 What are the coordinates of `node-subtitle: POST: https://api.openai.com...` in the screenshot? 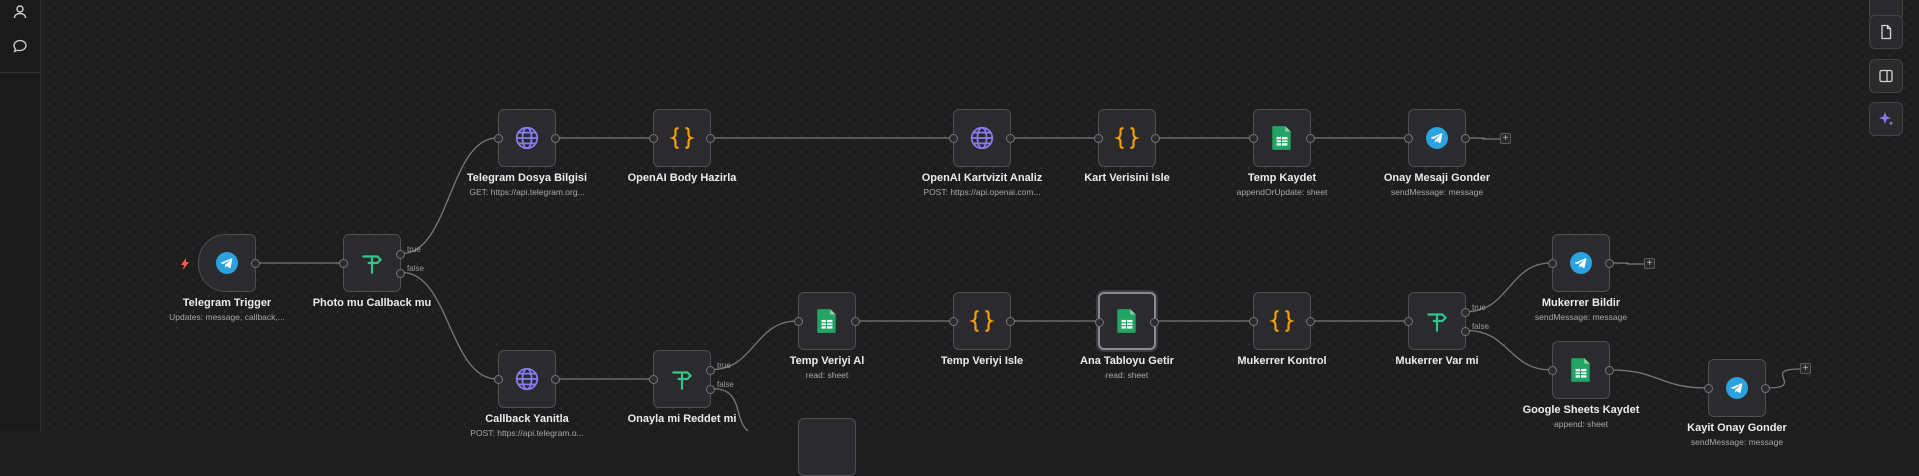 It's located at (982, 192).